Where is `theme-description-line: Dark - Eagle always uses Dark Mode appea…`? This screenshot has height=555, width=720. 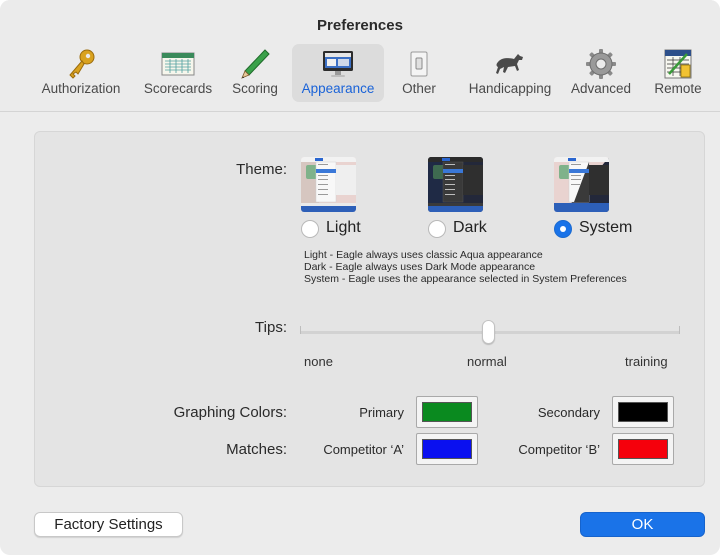
theme-description-line: Dark - Eagle always uses Dark Mode appea… is located at coordinates (420, 267).